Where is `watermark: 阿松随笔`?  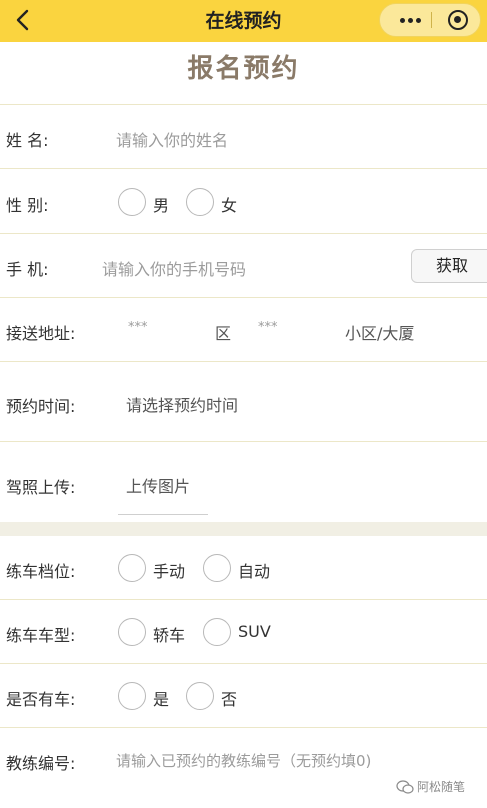
watermark: 阿松随笔 is located at coordinates (430, 786).